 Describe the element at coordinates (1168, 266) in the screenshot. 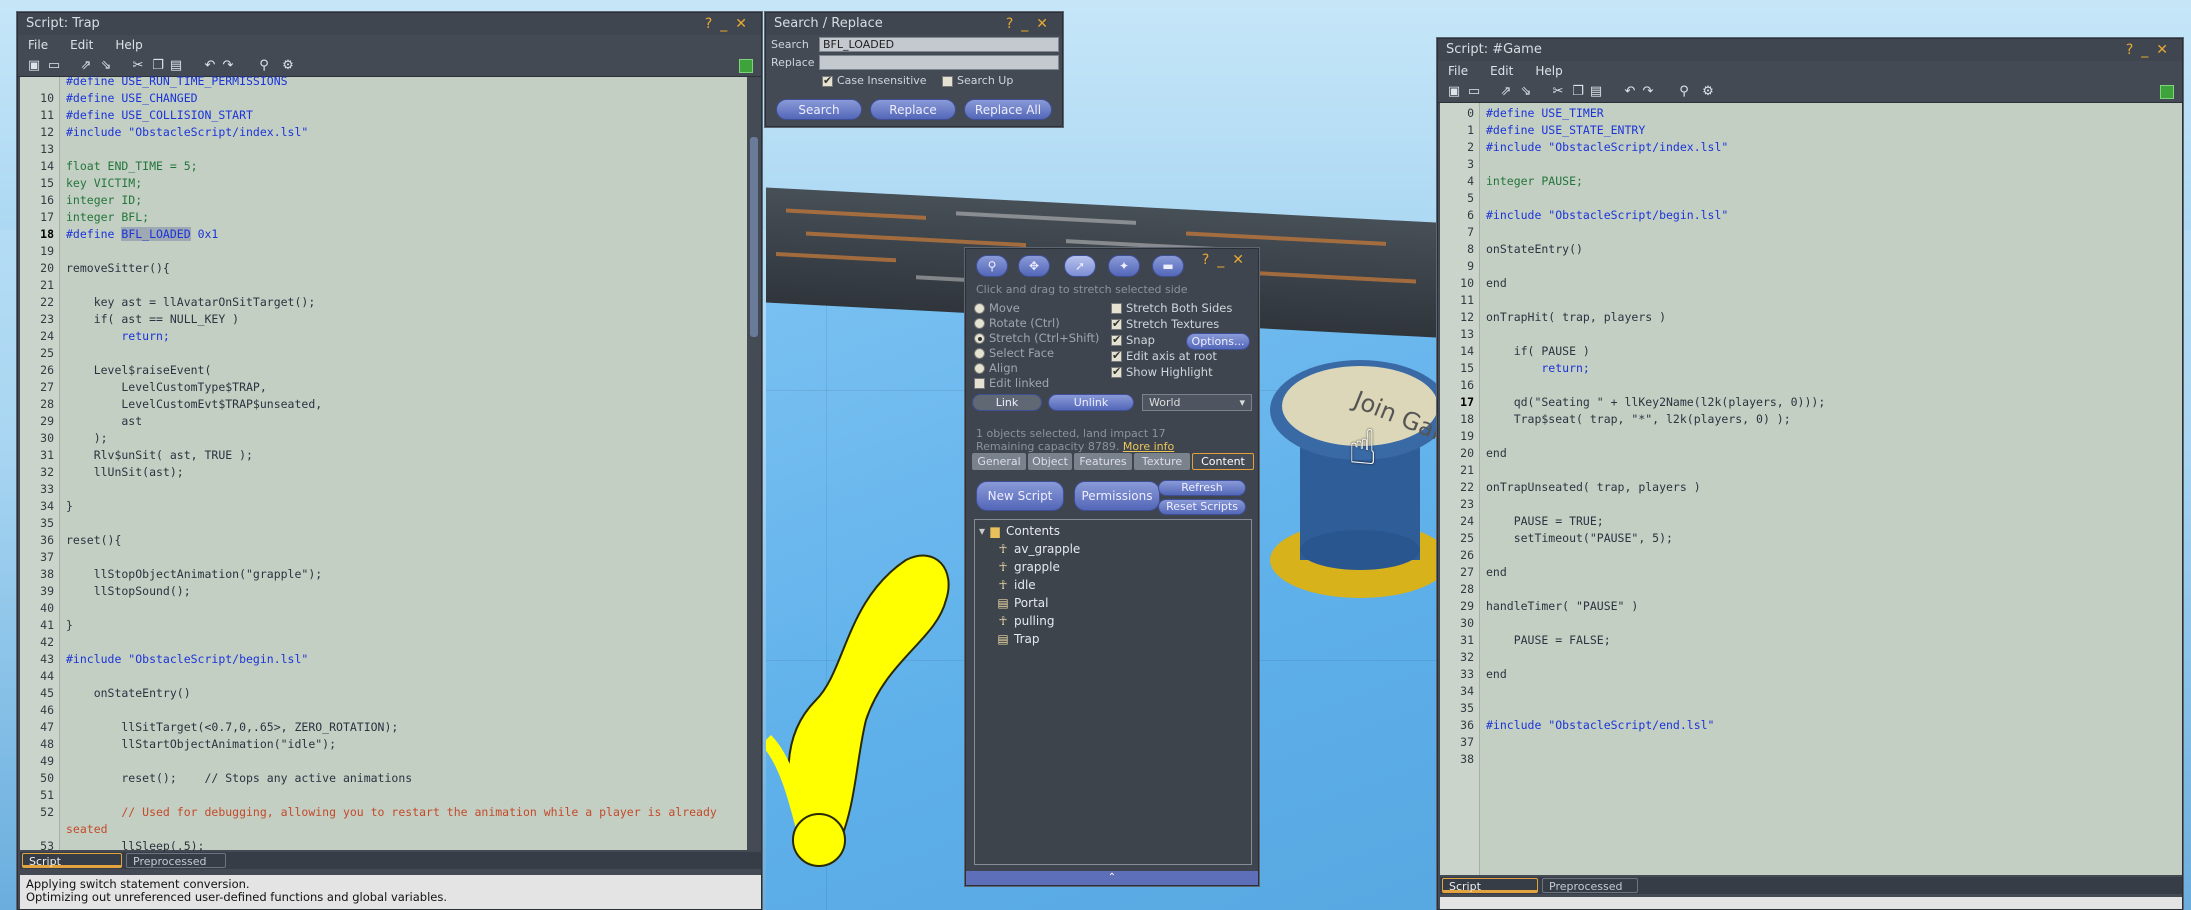

I see `land-tool-button: ▬` at that location.